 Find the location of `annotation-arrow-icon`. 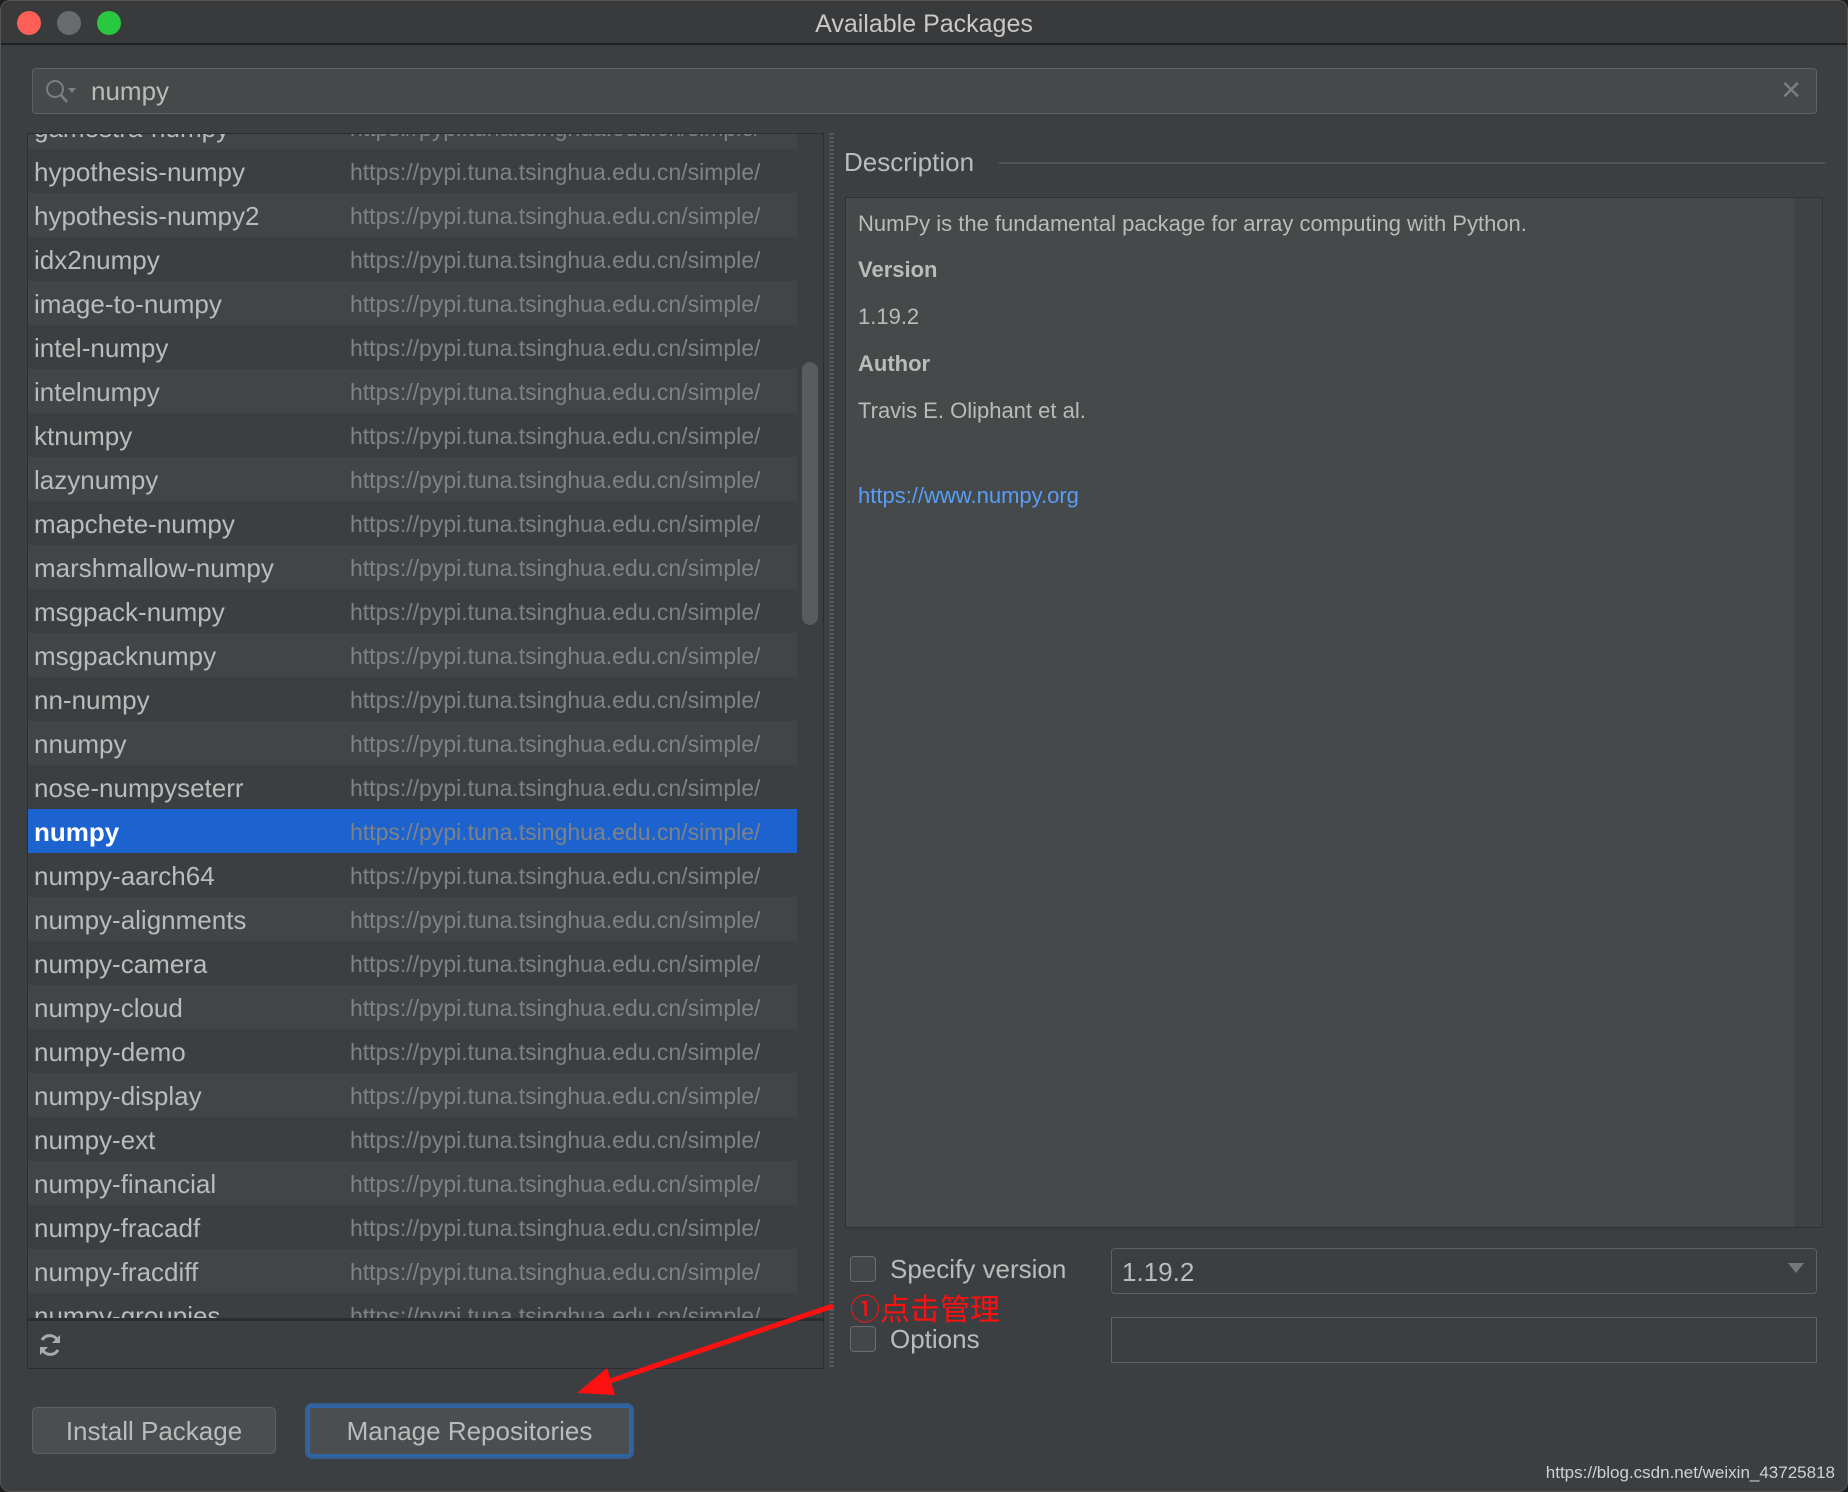

annotation-arrow-icon is located at coordinates (705, 1349).